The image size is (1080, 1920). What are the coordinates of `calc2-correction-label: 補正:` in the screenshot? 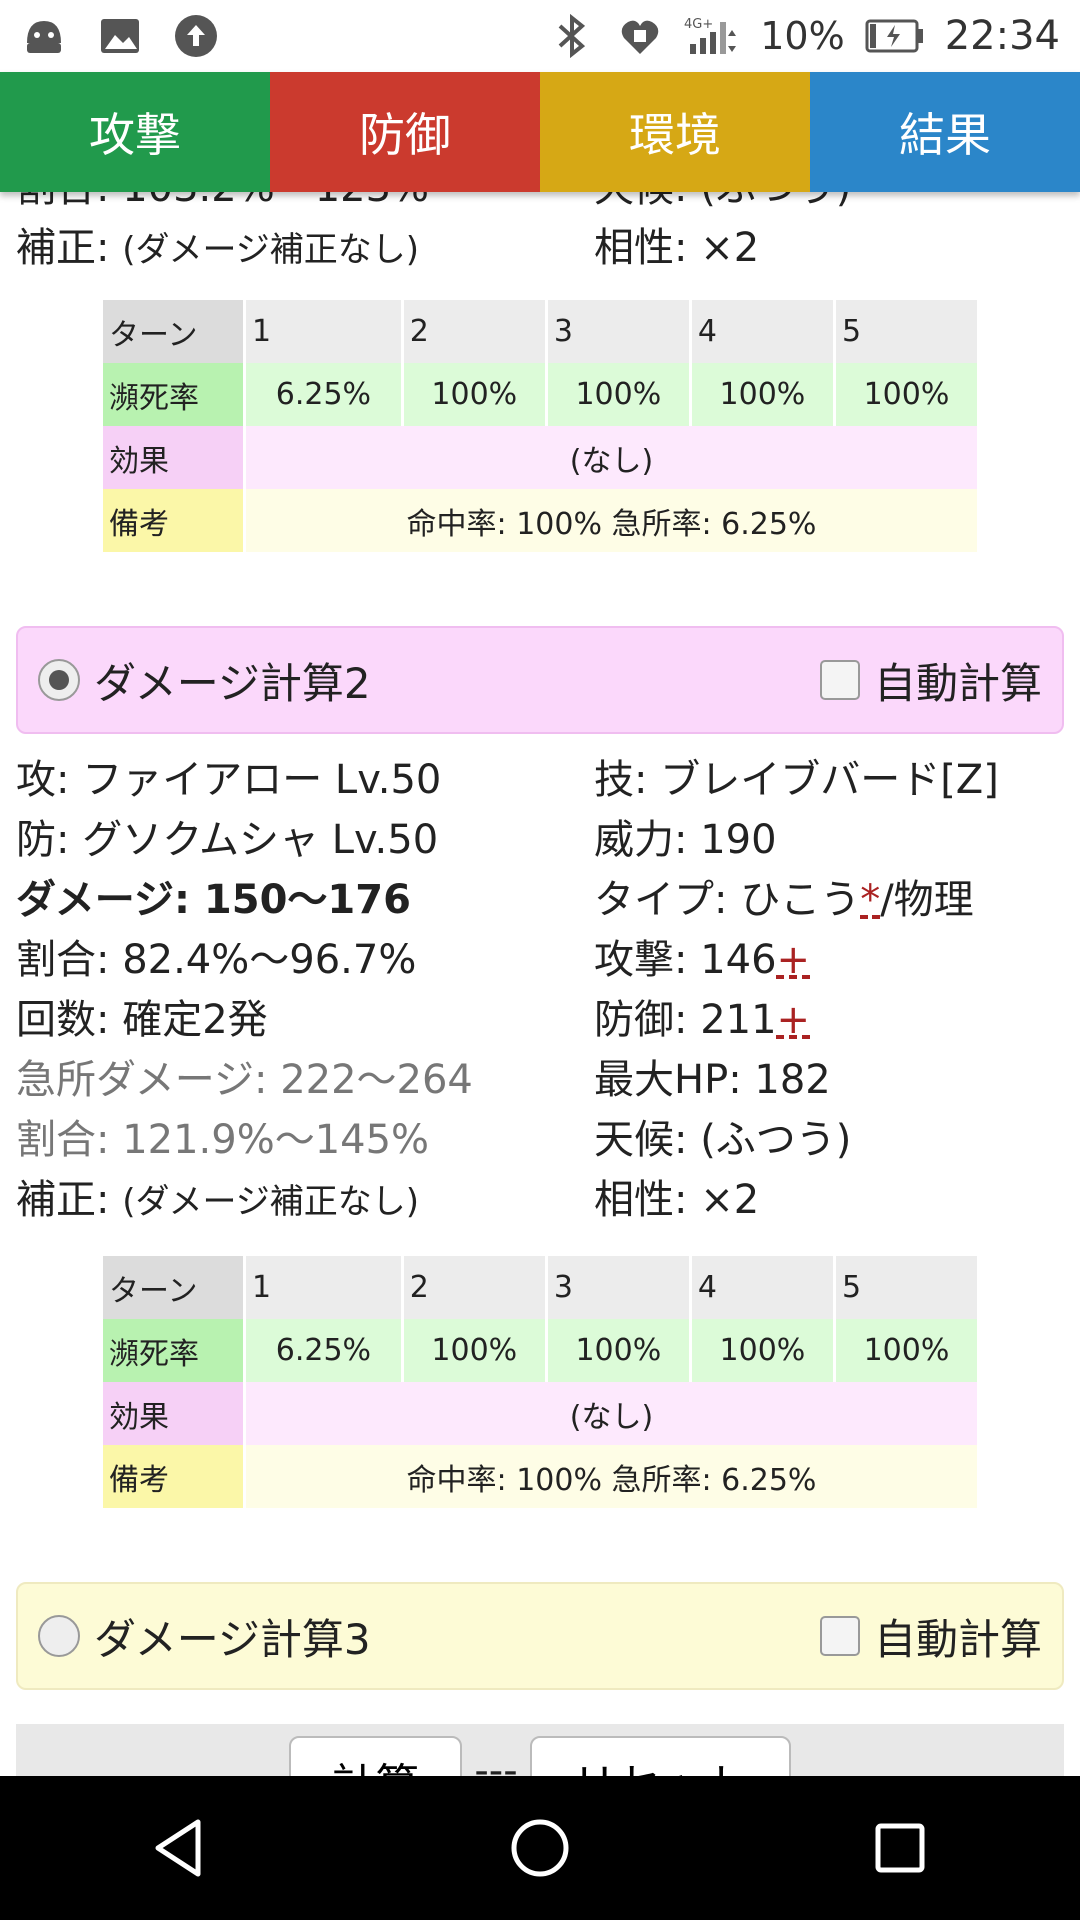 It's located at (63, 1200).